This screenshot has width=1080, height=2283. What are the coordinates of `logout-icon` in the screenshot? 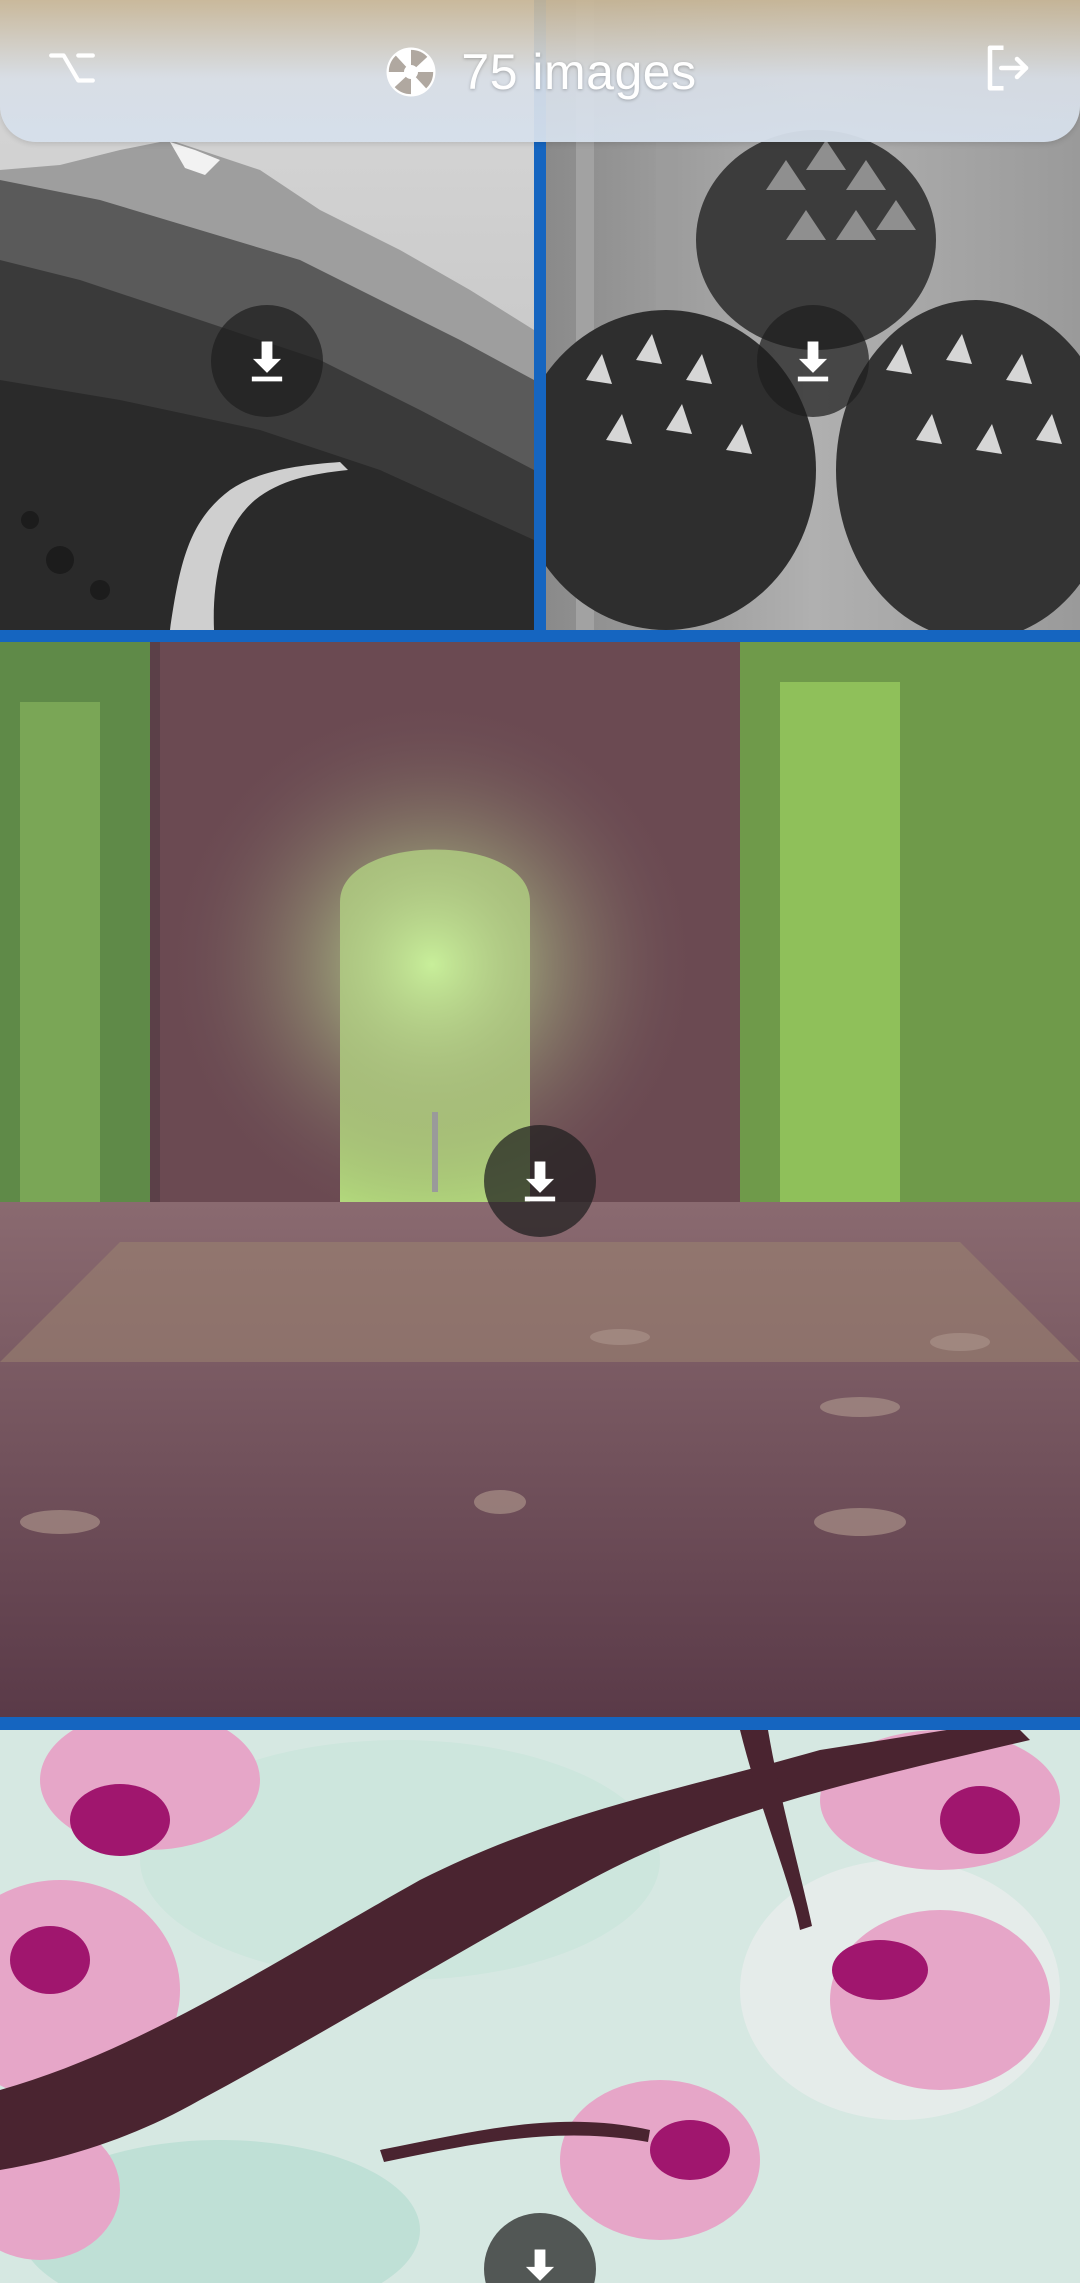 It's located at (1008, 68).